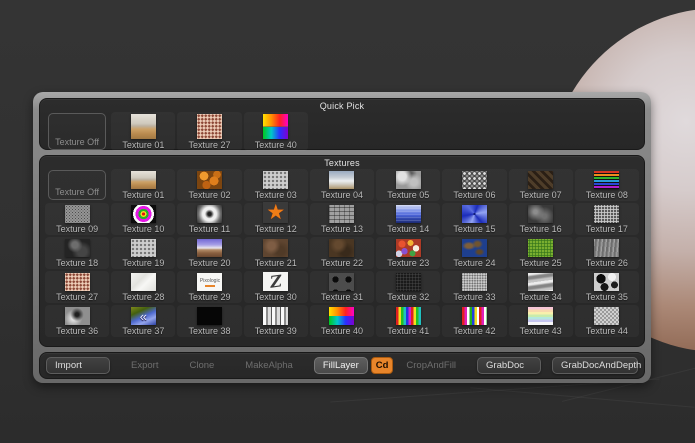 This screenshot has height=443, width=695. What do you see at coordinates (474, 219) in the screenshot?
I see `texture-item: Texture 15` at bounding box center [474, 219].